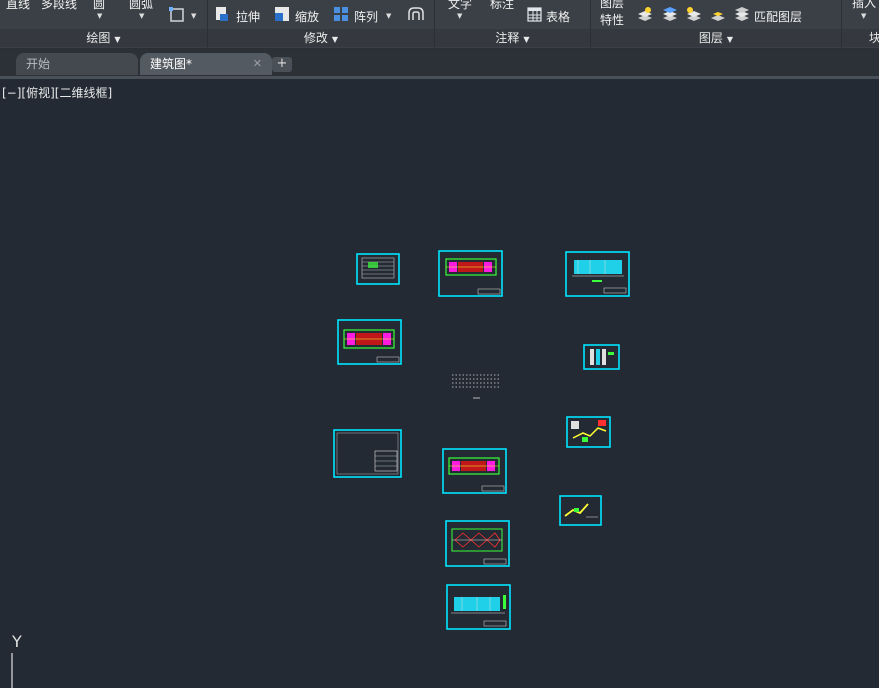 This screenshot has width=879, height=688. Describe the element at coordinates (502, 6) in the screenshot. I see `dimension-button: 标注` at that location.